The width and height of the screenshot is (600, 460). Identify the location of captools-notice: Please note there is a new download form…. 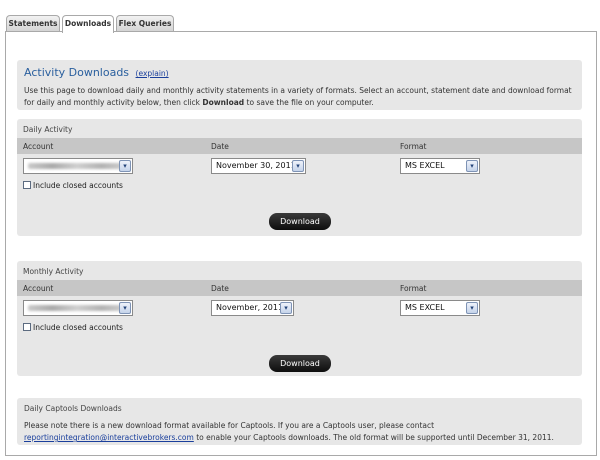
(301, 432).